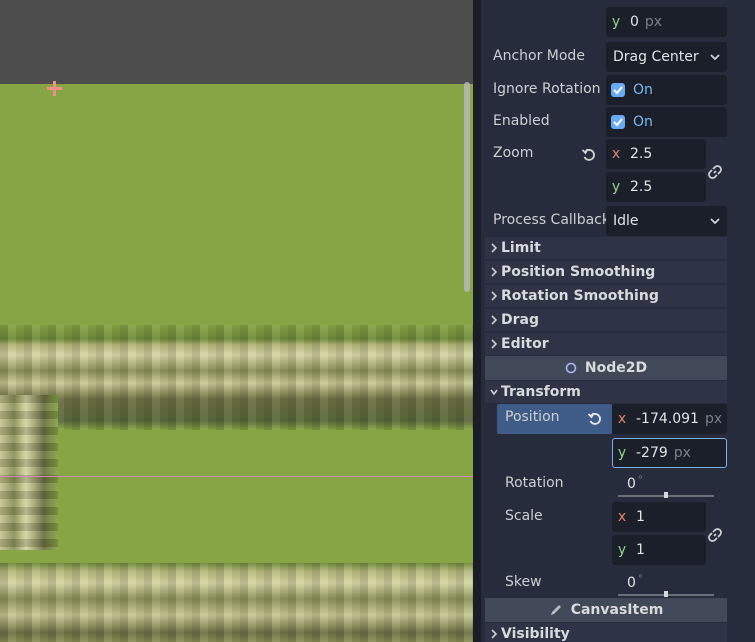 This screenshot has width=755, height=642. What do you see at coordinates (669, 585) in the screenshot?
I see `skew-slider: 0 °` at bounding box center [669, 585].